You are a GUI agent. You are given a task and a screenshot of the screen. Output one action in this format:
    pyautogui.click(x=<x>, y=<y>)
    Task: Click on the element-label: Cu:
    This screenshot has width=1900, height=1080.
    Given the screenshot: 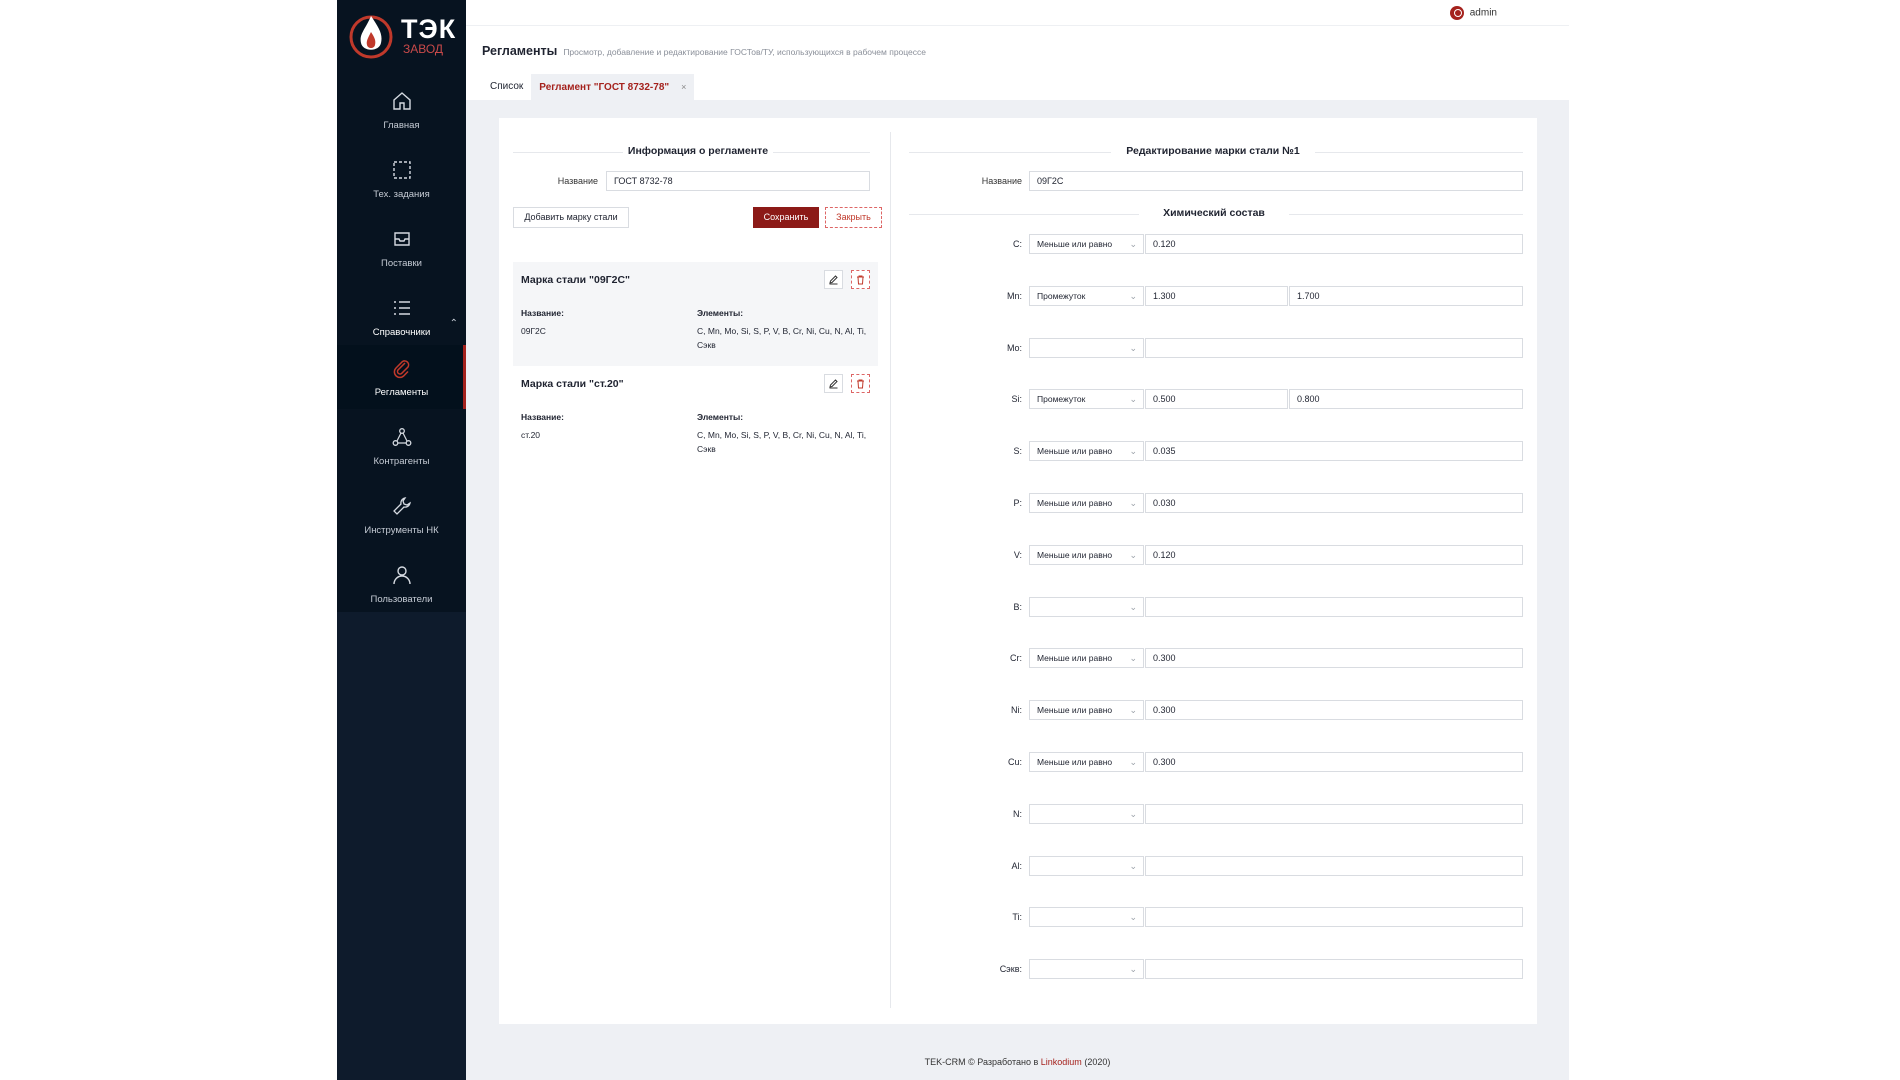 What is the action you would take?
    pyautogui.click(x=1014, y=762)
    